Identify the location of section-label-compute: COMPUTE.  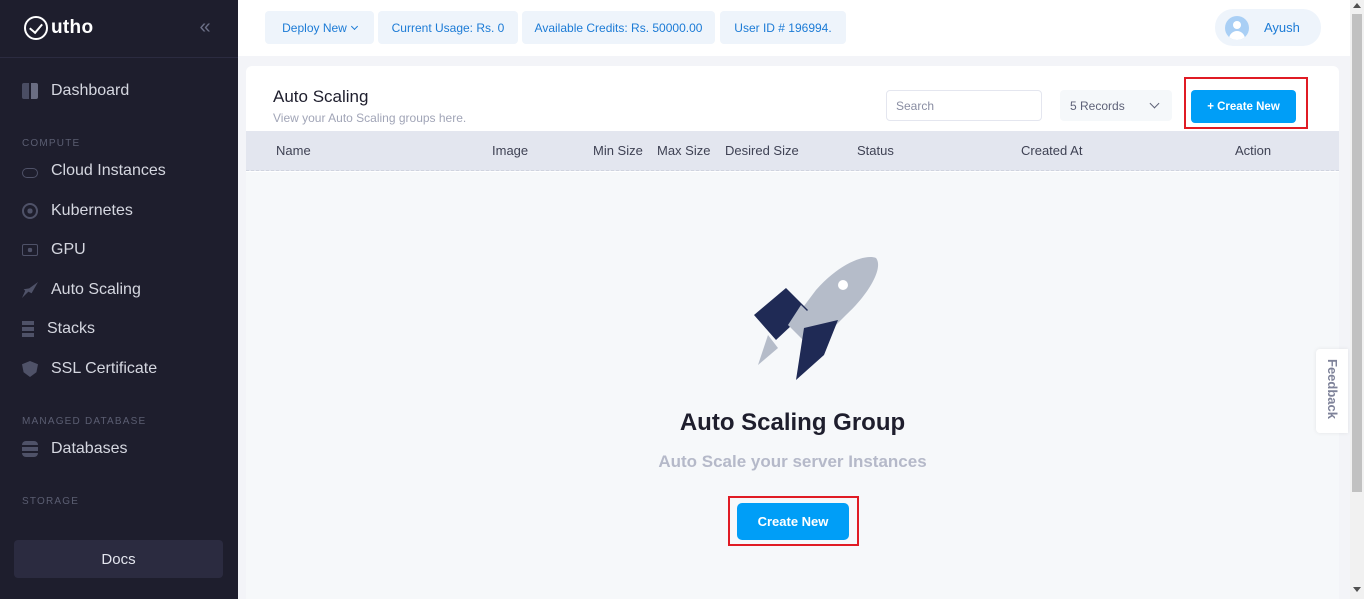
(51, 143).